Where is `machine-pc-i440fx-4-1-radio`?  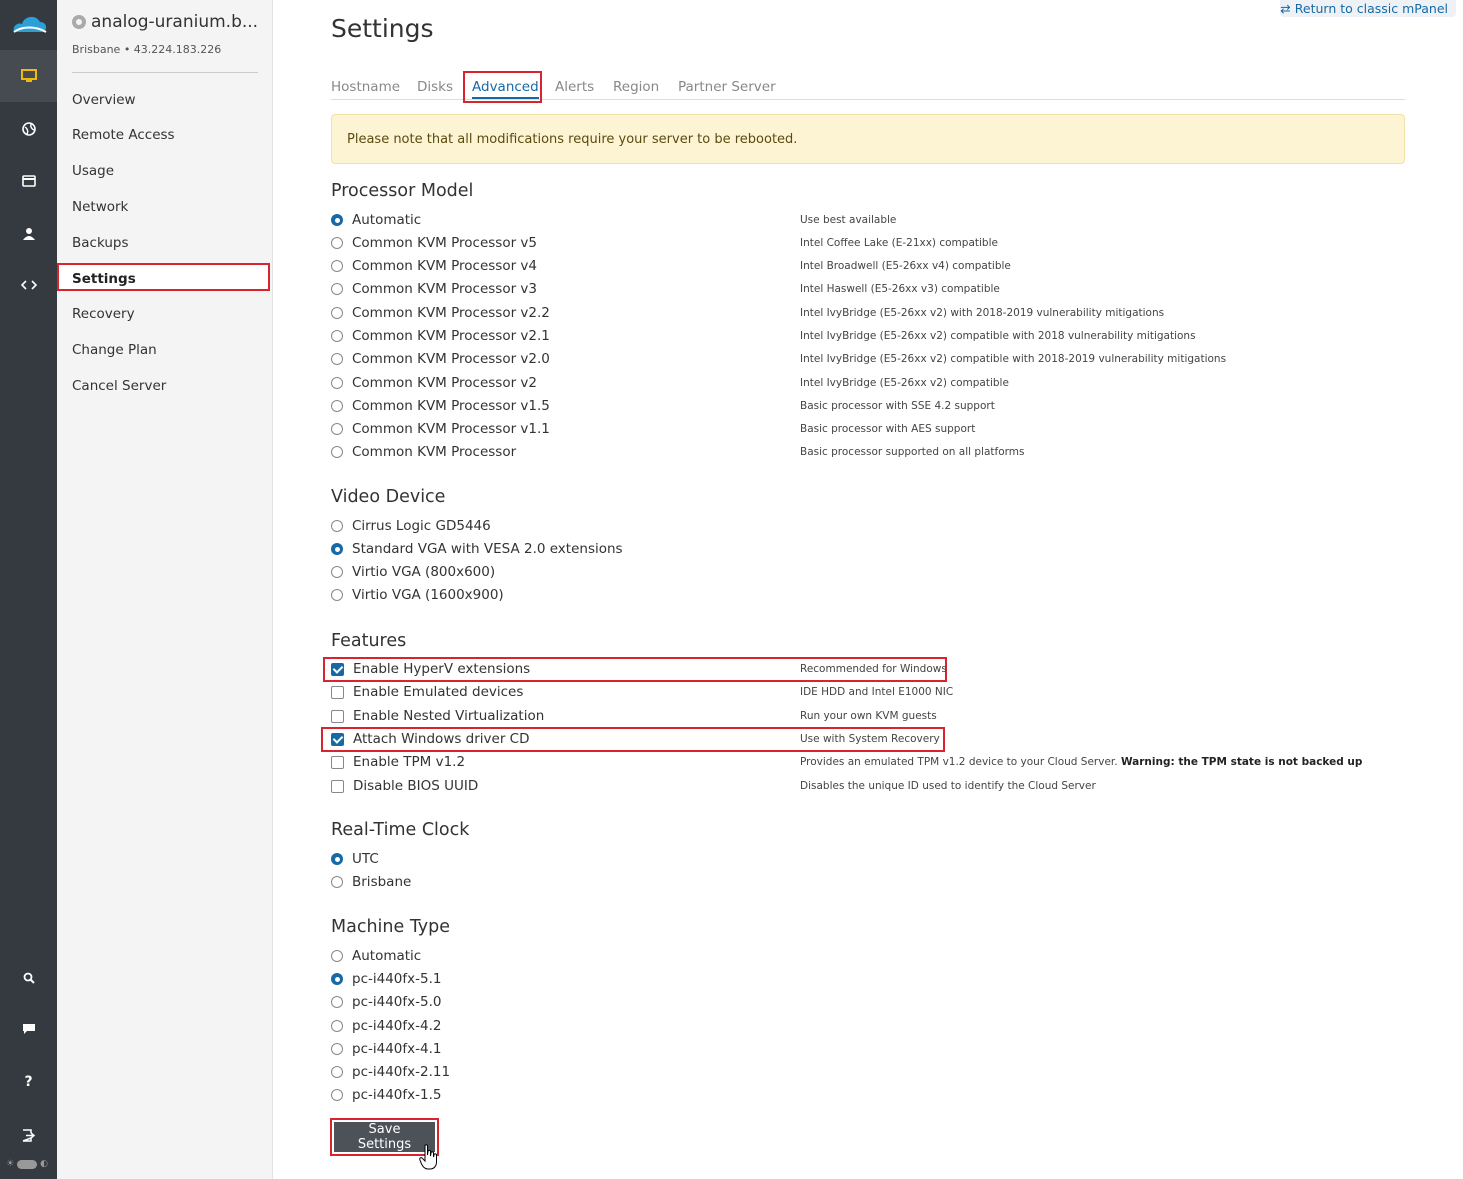
machine-pc-i440fx-4-1-radio is located at coordinates (337, 1049).